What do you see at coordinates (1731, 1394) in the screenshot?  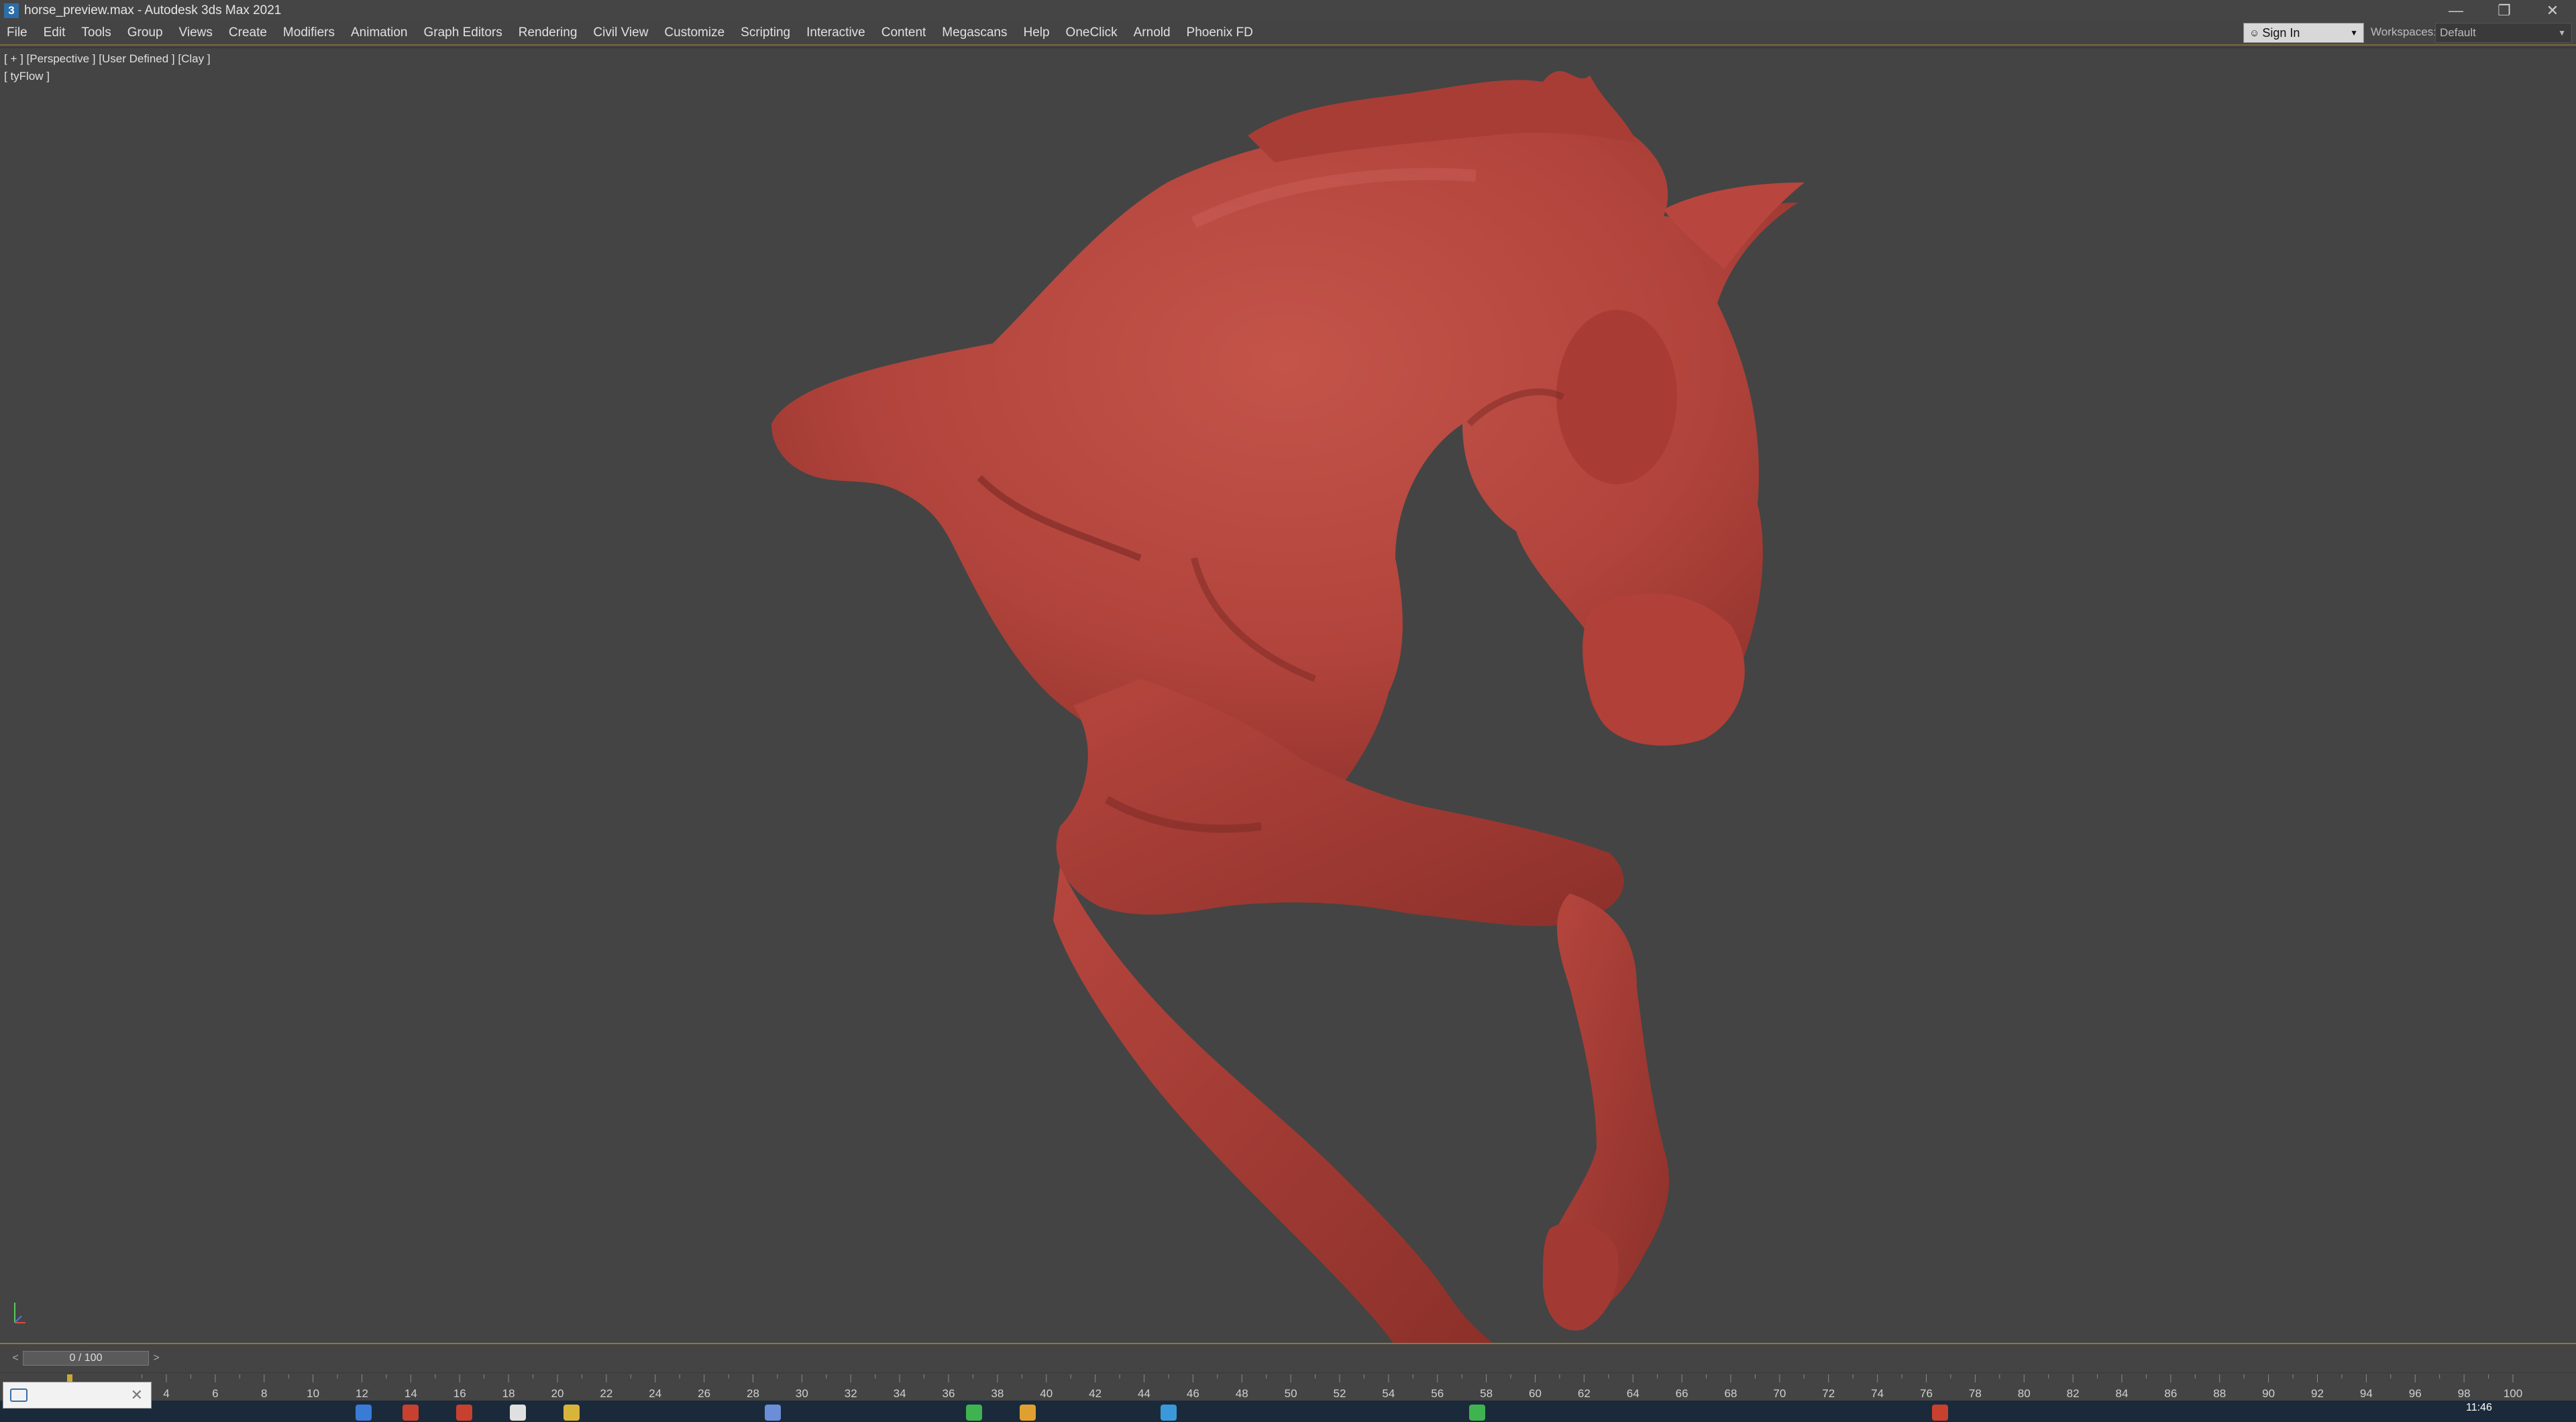 I see `track-tick-label: 68` at bounding box center [1731, 1394].